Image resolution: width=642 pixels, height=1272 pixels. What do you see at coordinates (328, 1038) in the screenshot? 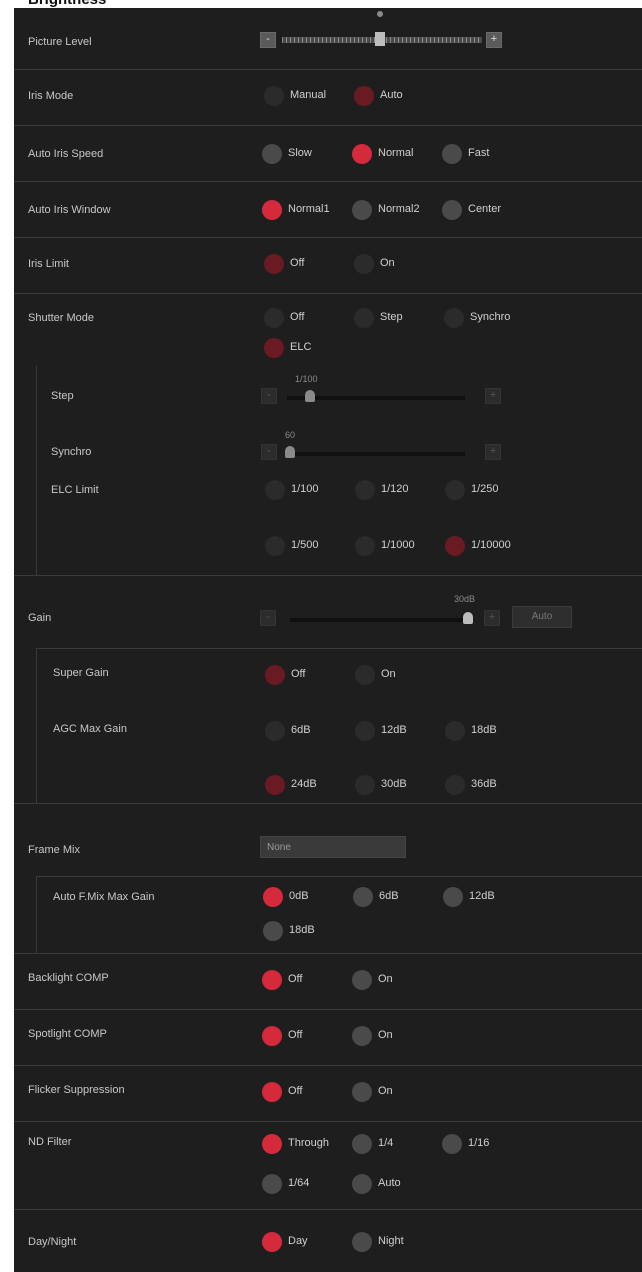
I see `spotlight-comp-row: Spotlight COMP Off On` at bounding box center [328, 1038].